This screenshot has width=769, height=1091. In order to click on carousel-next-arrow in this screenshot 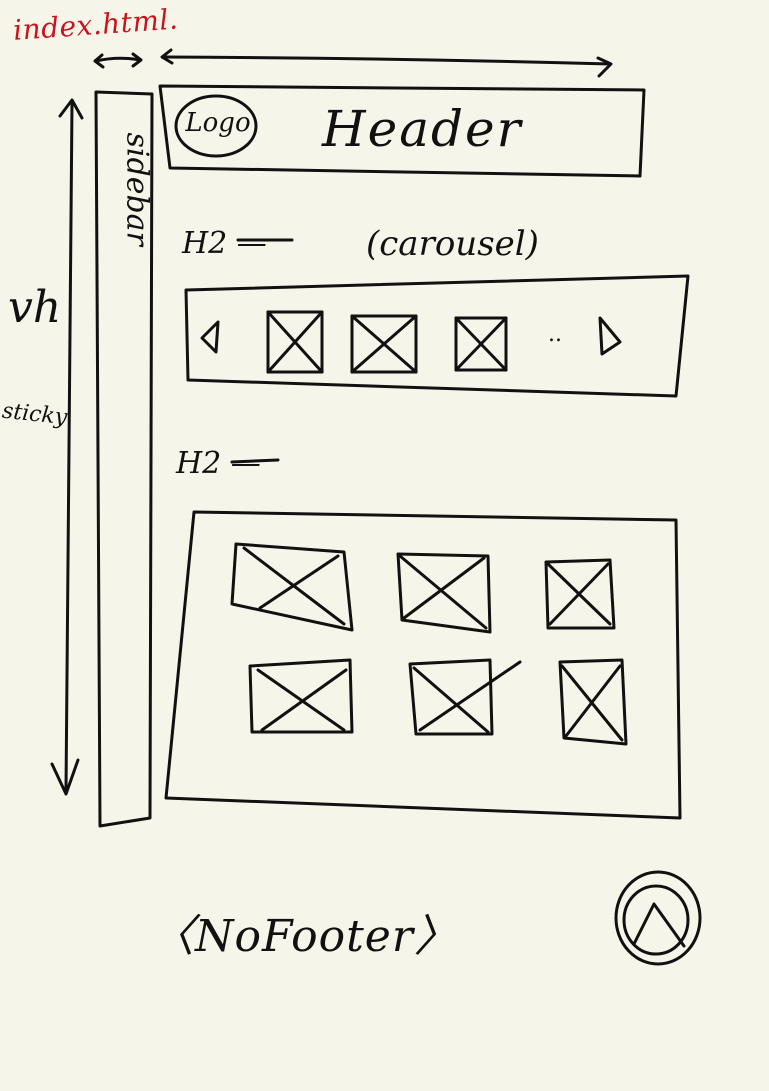, I will do `click(610, 336)`.